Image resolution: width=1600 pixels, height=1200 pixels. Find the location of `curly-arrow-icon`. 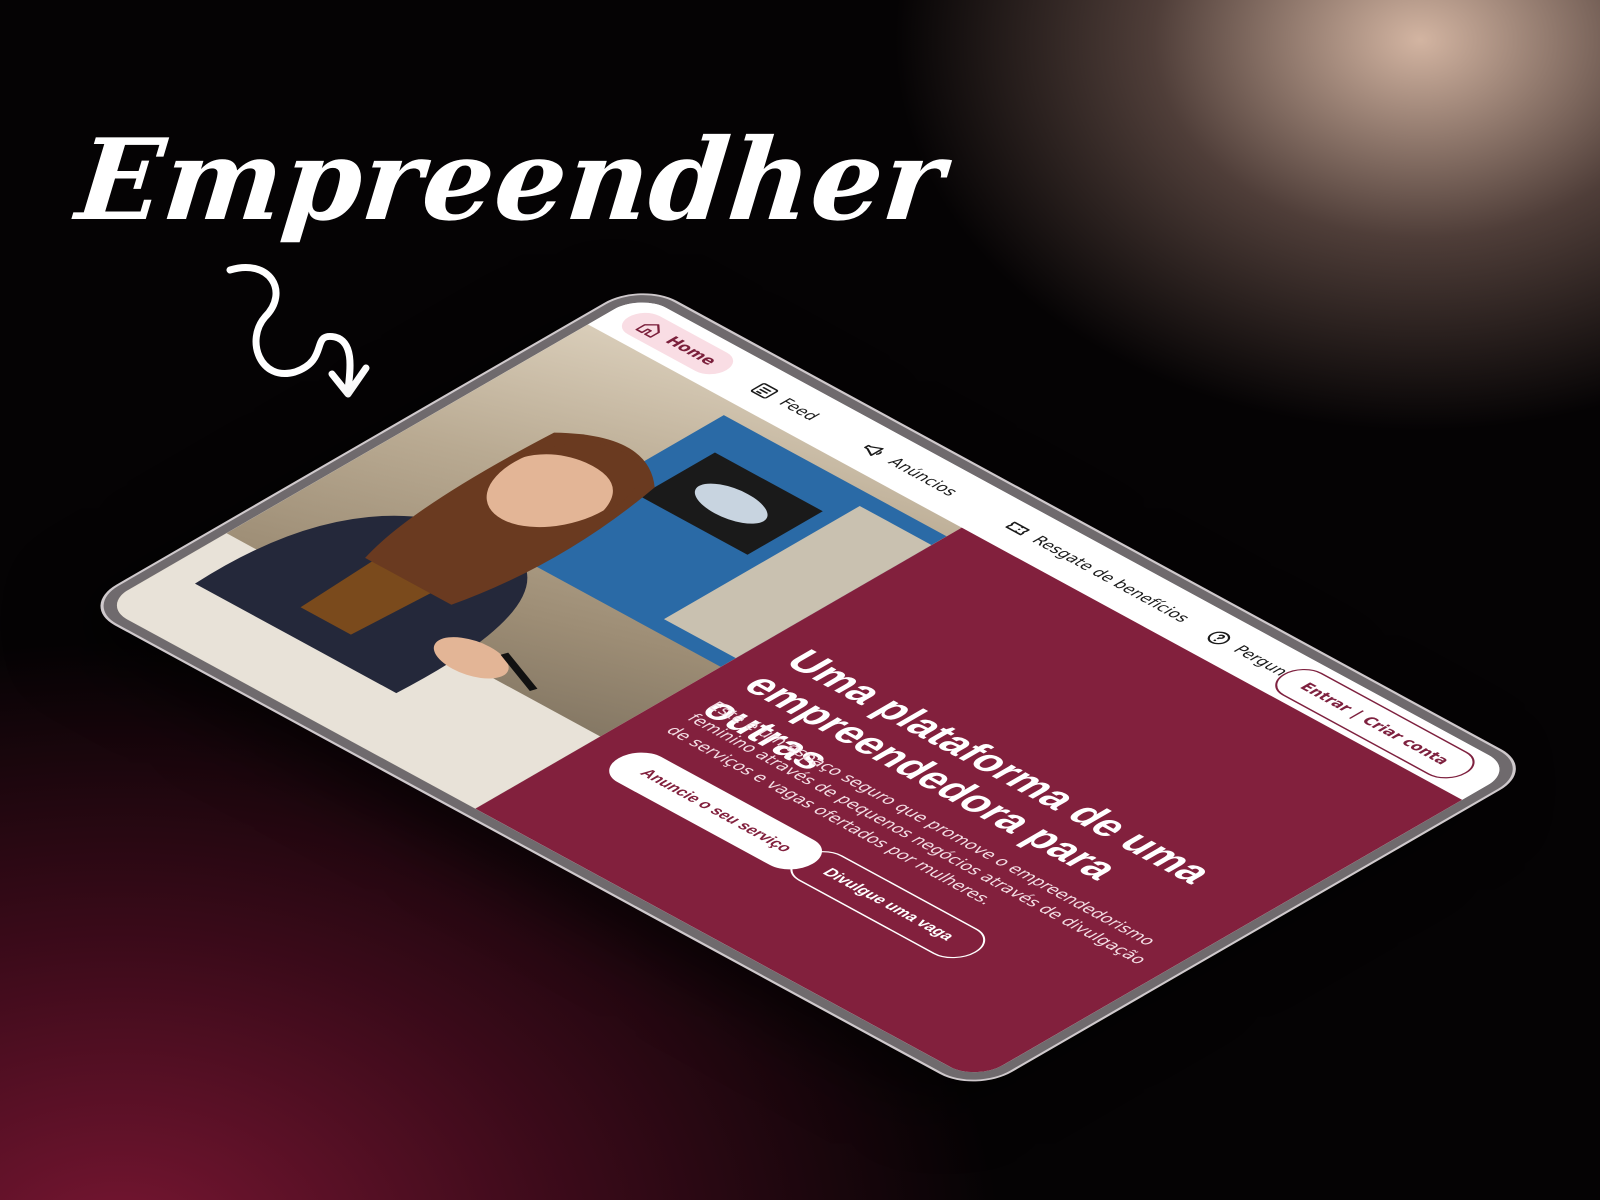

curly-arrow-icon is located at coordinates (298, 331).